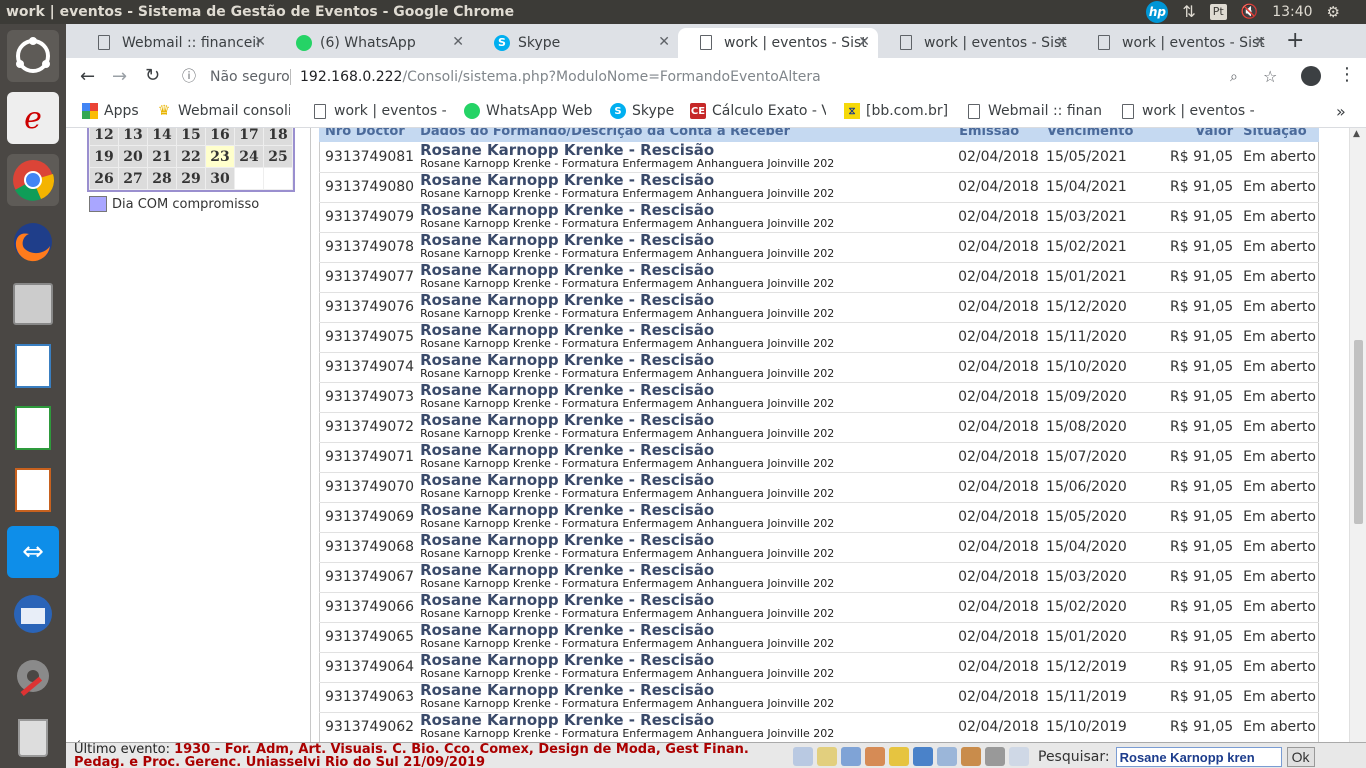 The width and height of the screenshot is (1366, 768). What do you see at coordinates (1234, 77) in the screenshot?
I see `zoom-icon: ⌕` at bounding box center [1234, 77].